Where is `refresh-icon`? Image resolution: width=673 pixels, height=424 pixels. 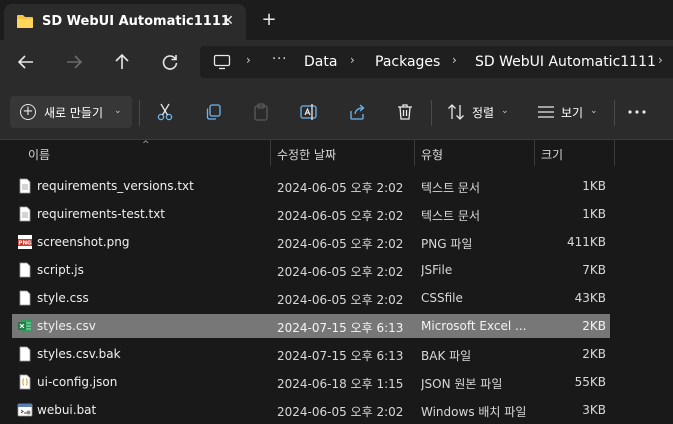
refresh-icon is located at coordinates (170, 62).